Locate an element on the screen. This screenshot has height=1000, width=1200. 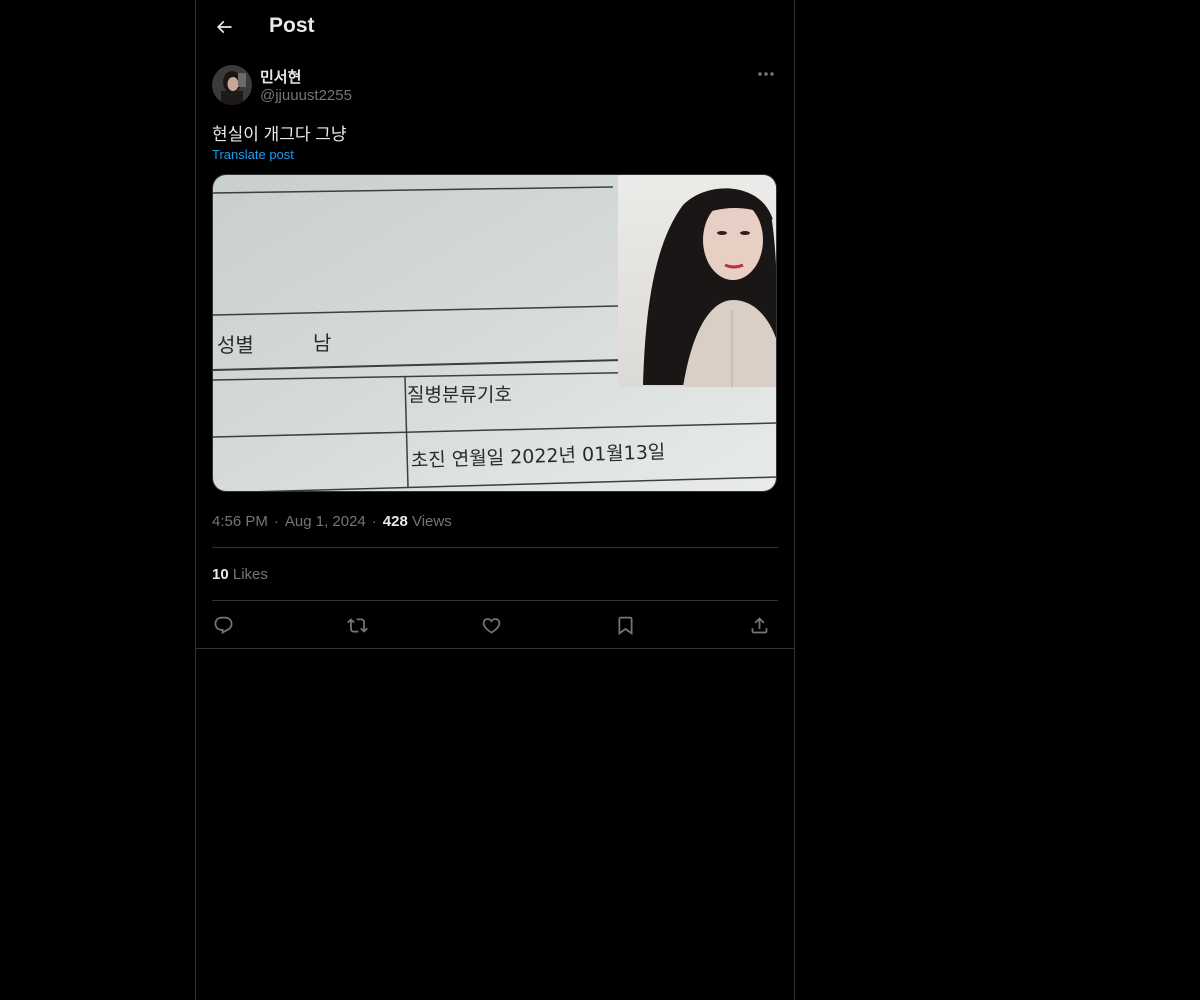
like-button is located at coordinates (491, 625).